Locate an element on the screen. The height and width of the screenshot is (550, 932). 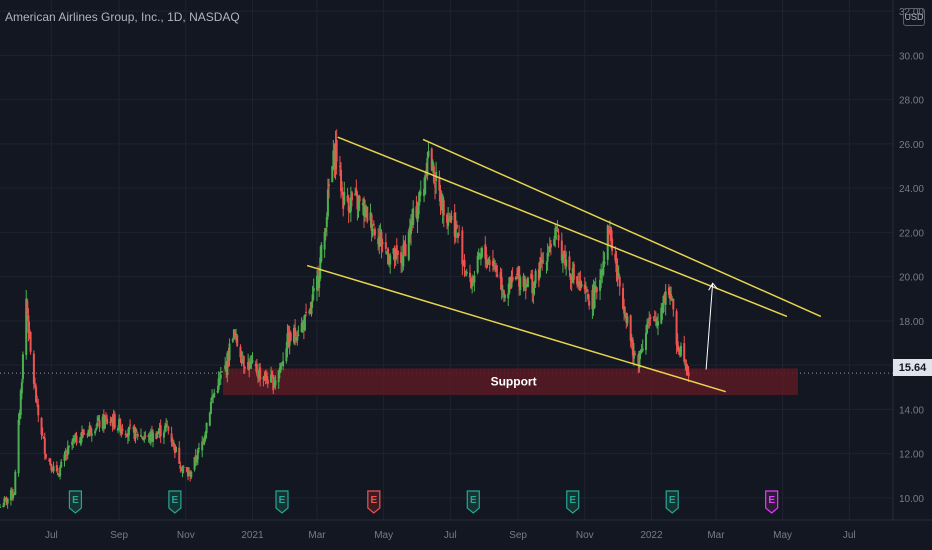
channel-upper-inner-line is located at coordinates (622, 228).